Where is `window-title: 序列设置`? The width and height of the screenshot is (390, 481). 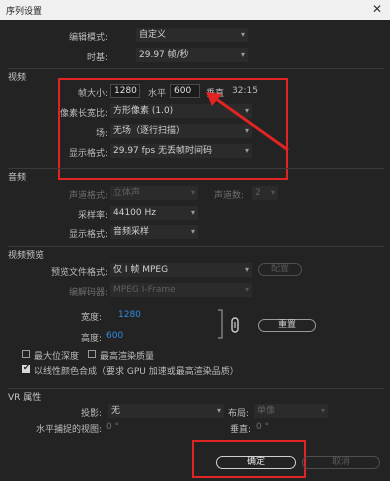 window-title: 序列设置 is located at coordinates (24, 12).